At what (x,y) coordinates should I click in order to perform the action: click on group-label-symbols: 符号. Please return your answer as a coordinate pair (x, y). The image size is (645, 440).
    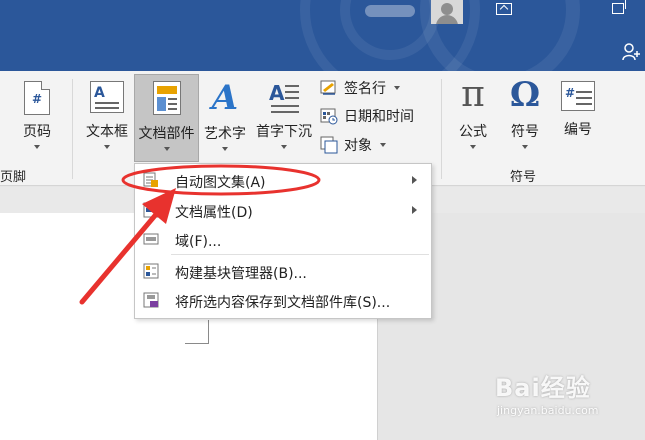
    Looking at the image, I should click on (523, 177).